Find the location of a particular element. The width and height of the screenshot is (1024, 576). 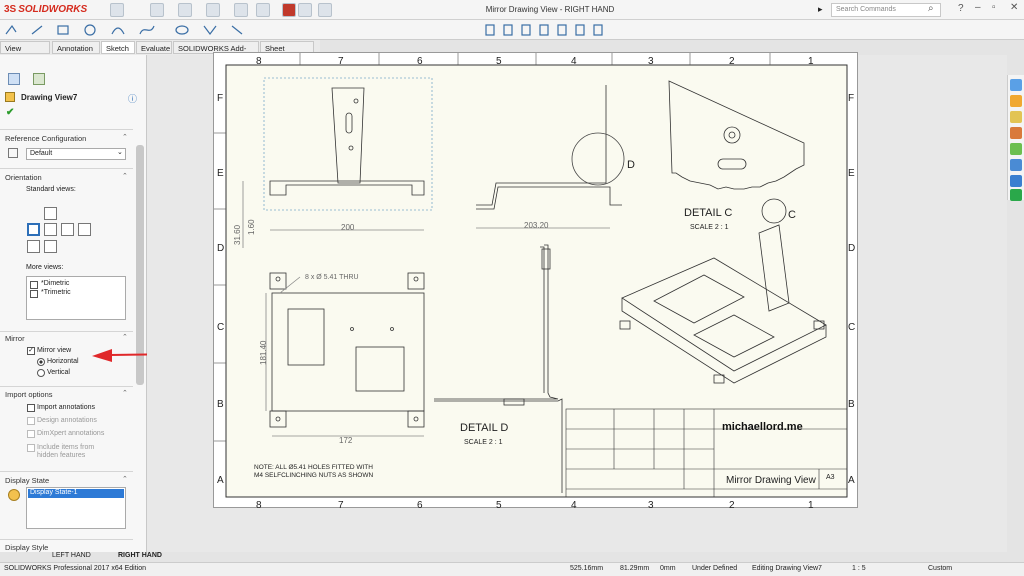

ref-config-header: Reference Configuration is located at coordinates (45, 138).